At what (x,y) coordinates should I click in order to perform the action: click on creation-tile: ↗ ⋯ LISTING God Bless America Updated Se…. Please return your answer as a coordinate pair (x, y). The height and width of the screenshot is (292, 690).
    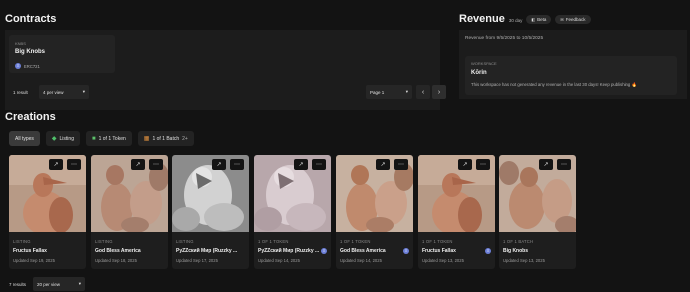
    Looking at the image, I should click on (129, 212).